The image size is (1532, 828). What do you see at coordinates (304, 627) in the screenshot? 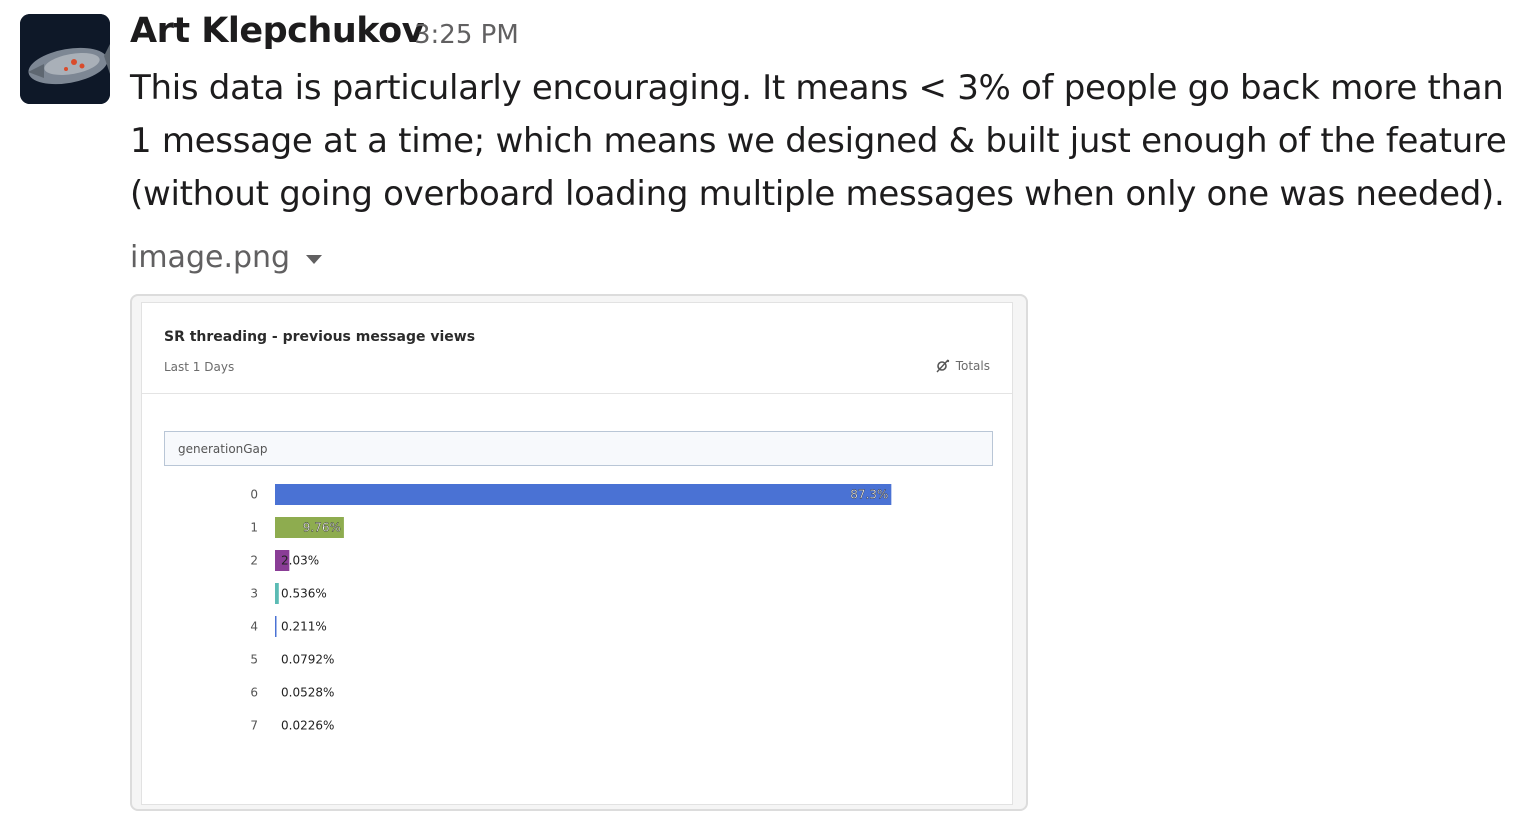
I see `bar-value-label: 0.211%` at bounding box center [304, 627].